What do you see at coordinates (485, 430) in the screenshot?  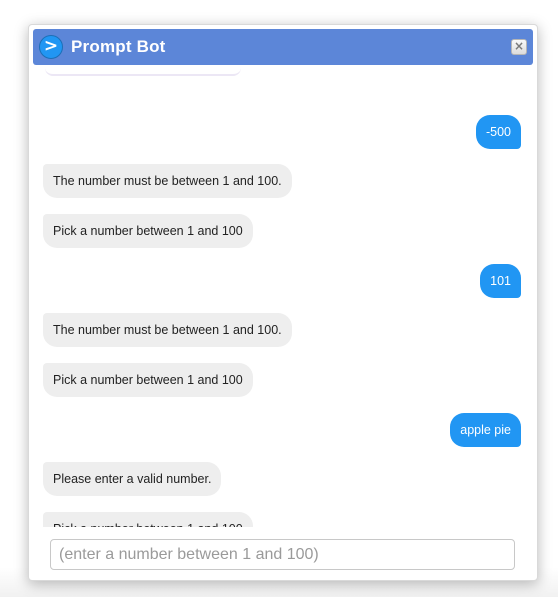 I see `user-message: apple pie` at bounding box center [485, 430].